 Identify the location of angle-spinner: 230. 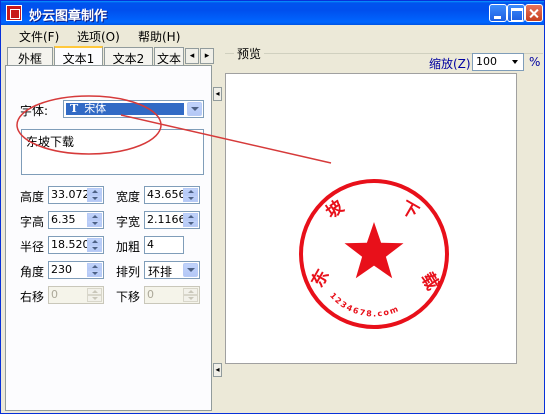
(76, 270).